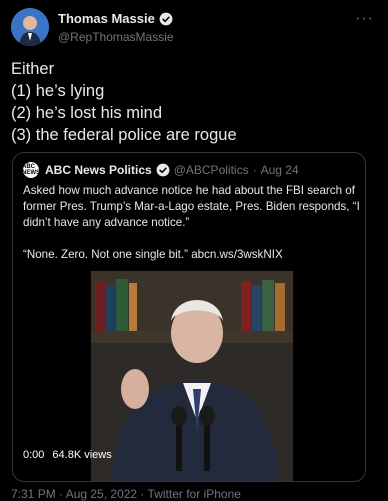 The image size is (388, 501). What do you see at coordinates (30, 27) in the screenshot?
I see `avatar` at bounding box center [30, 27].